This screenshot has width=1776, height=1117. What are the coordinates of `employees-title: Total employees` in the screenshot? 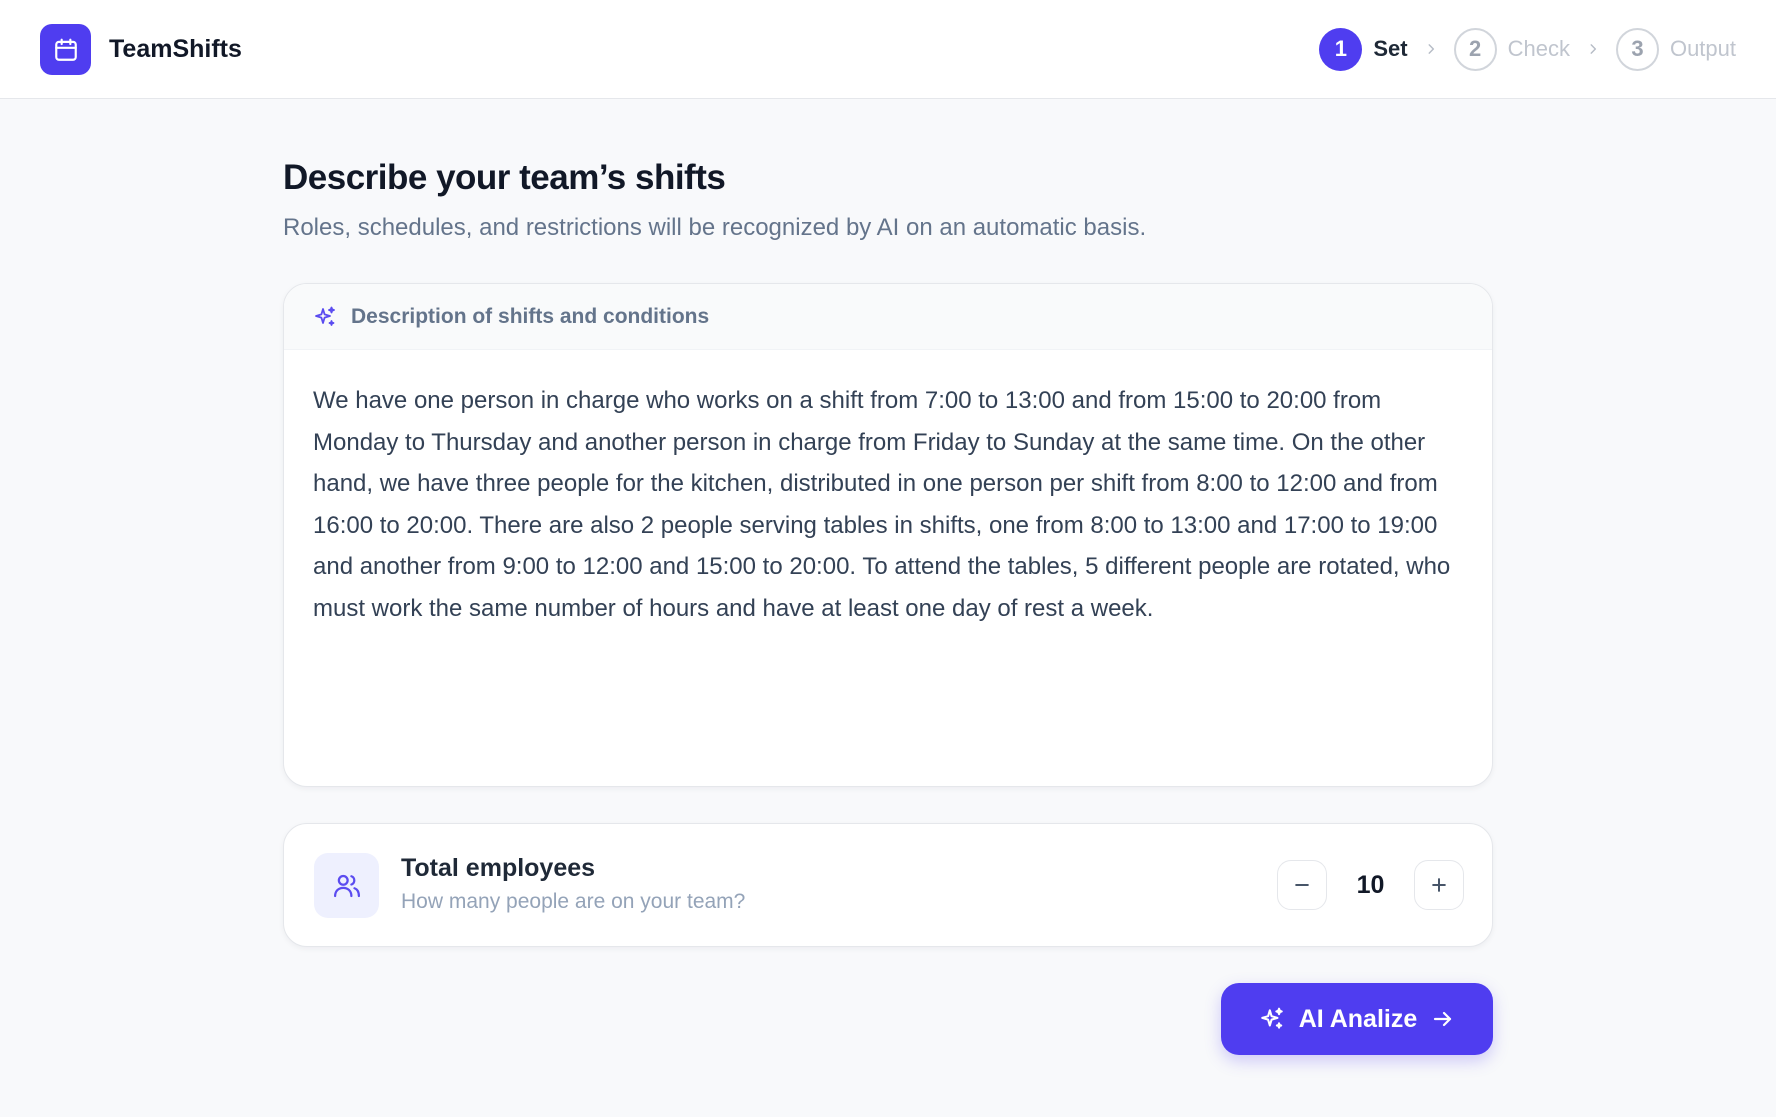 It's located at (498, 868).